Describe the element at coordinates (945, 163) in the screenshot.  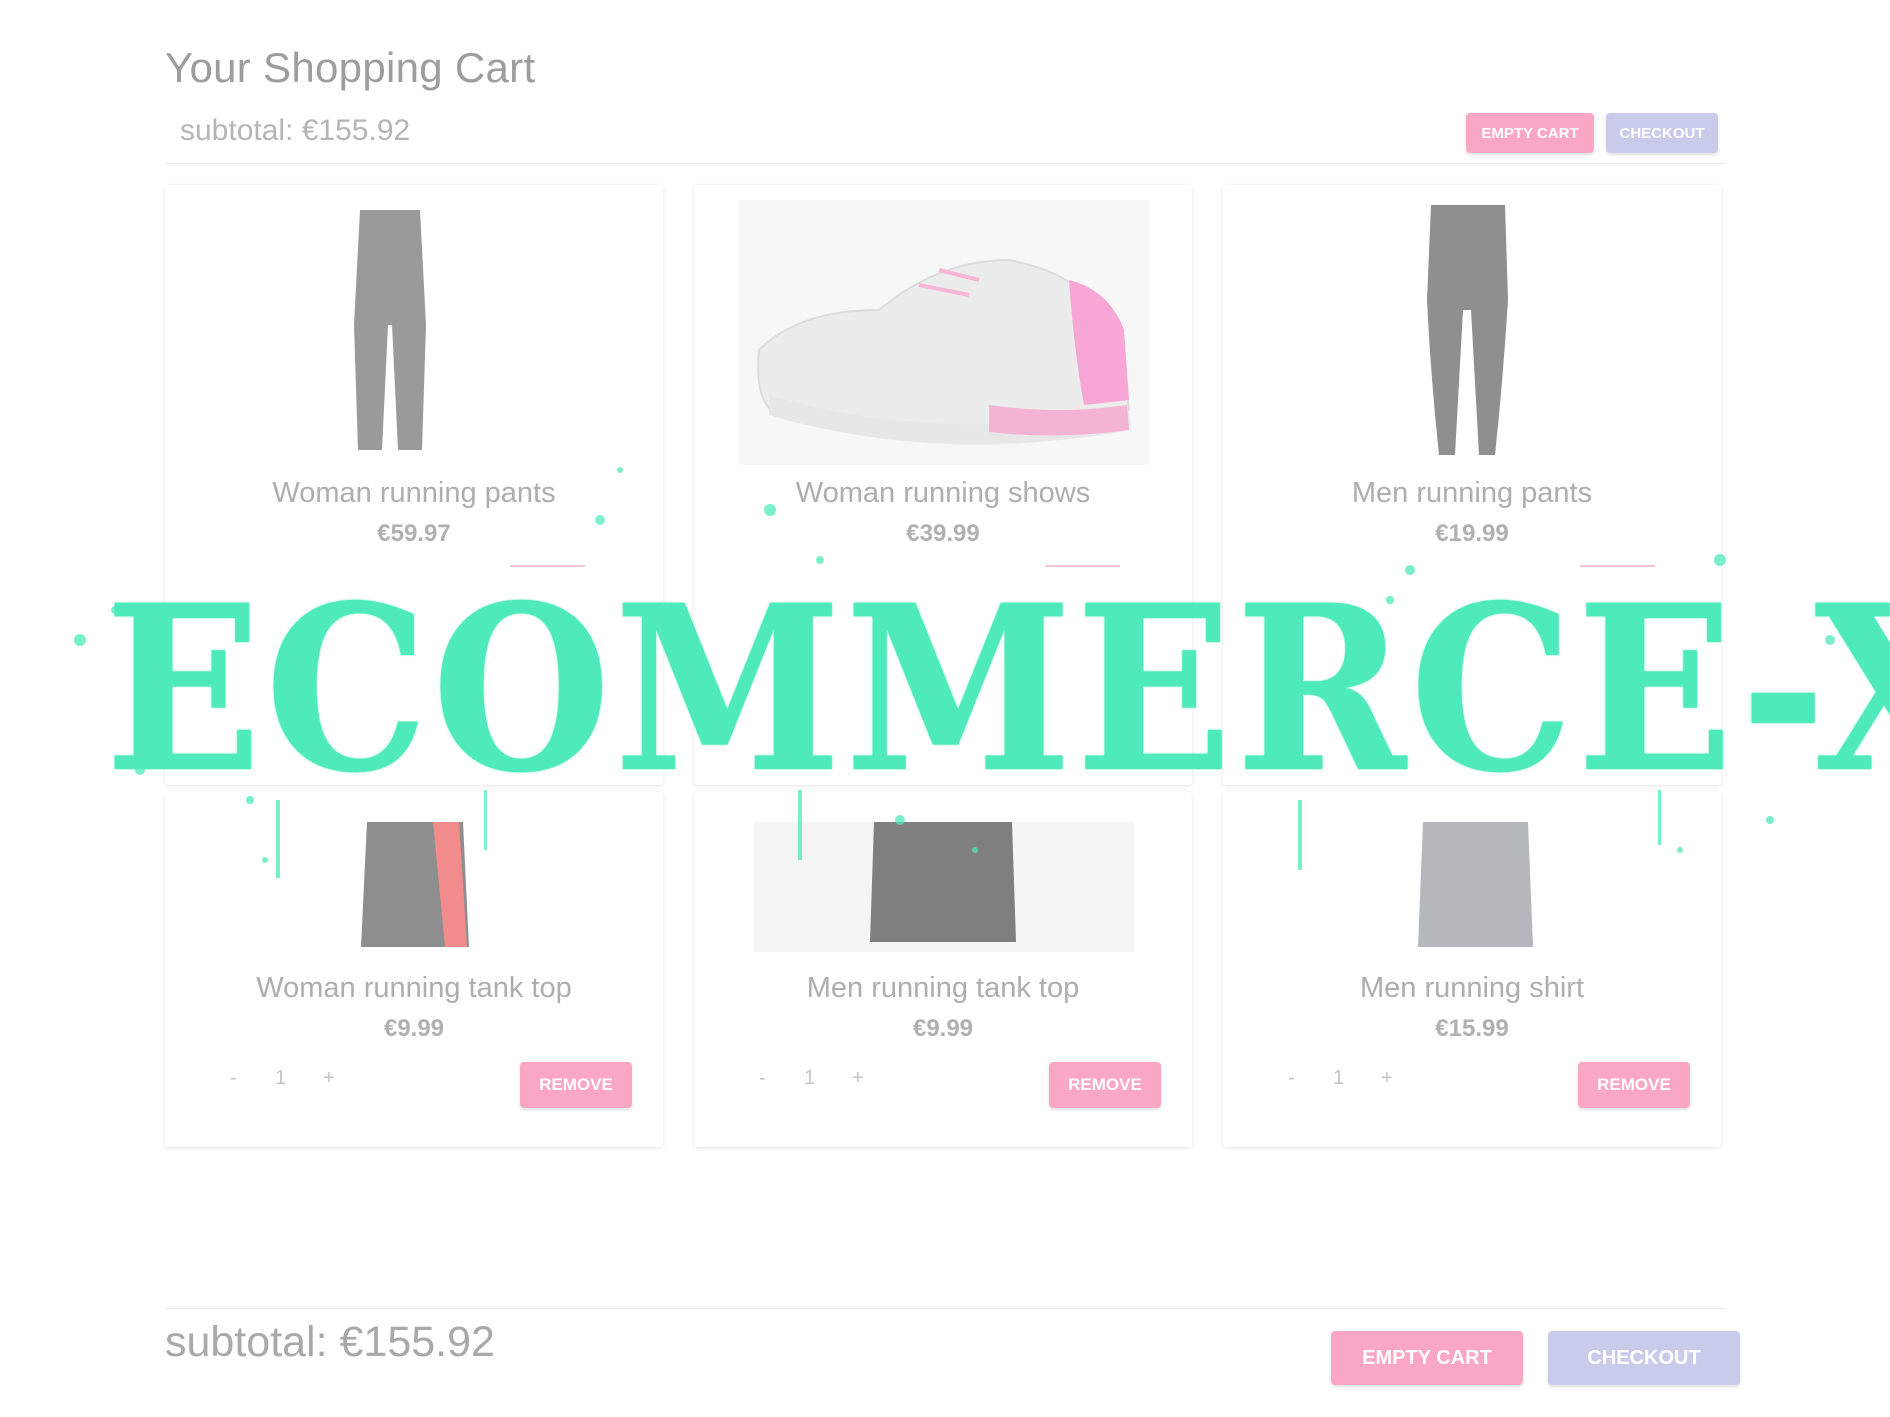
I see `header-divider` at that location.